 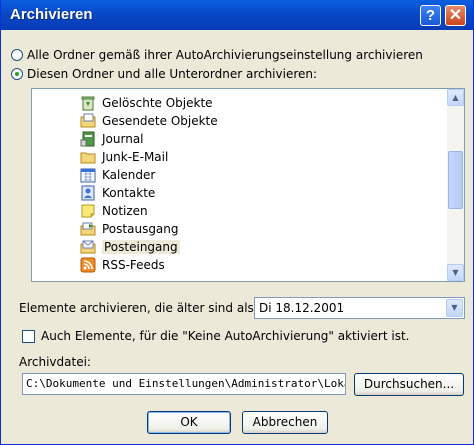 I want to click on folder-icon, so click(x=88, y=158).